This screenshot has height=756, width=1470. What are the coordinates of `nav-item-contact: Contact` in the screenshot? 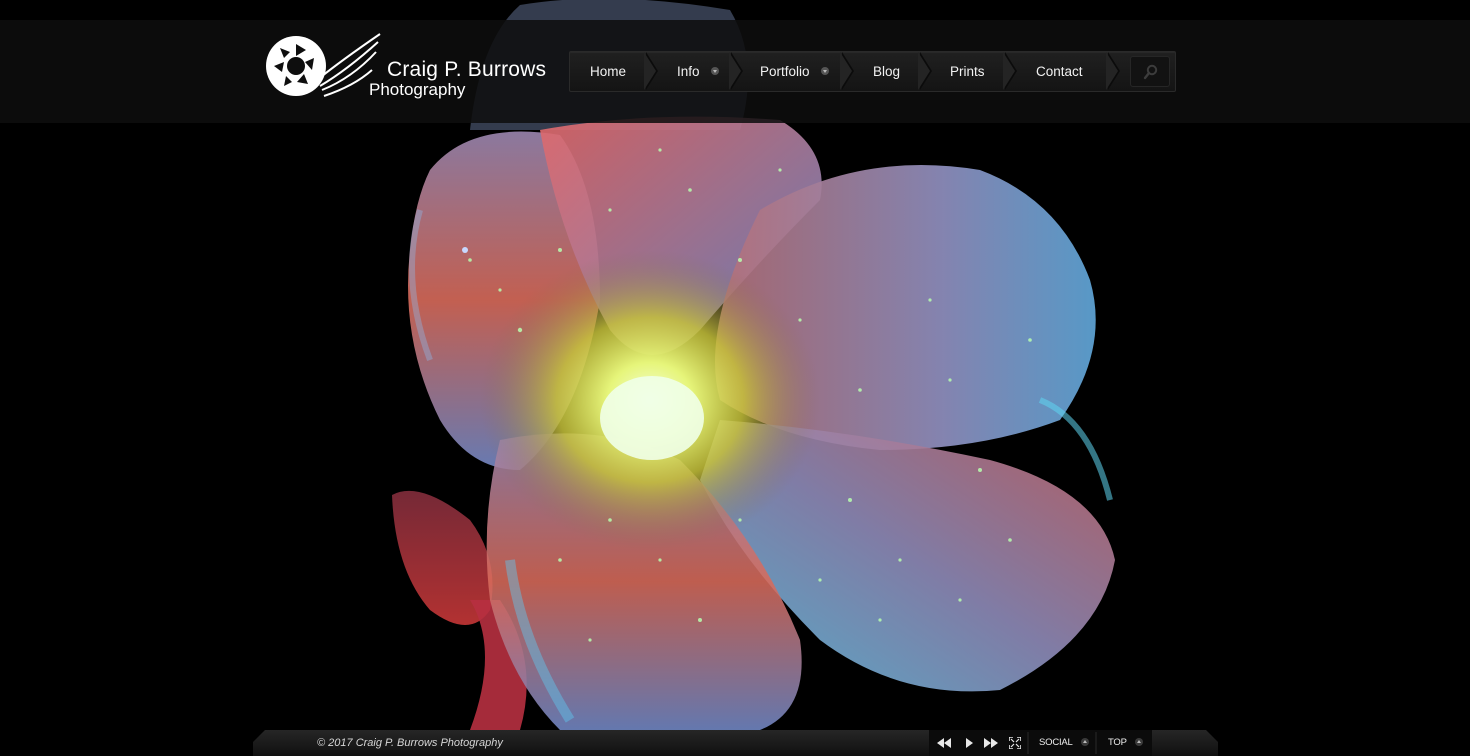 It's located at (1059, 71).